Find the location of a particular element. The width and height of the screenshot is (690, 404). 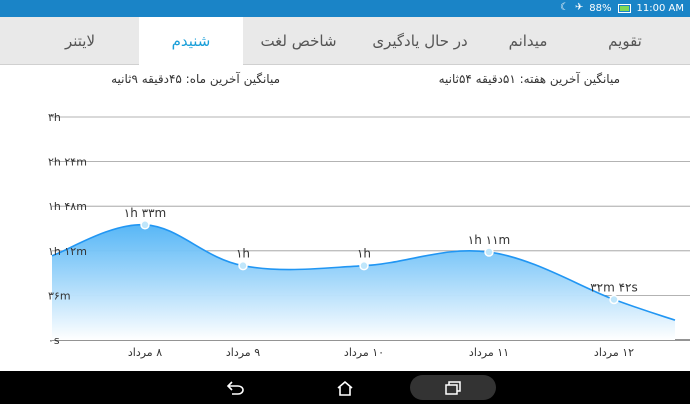

data-label: ۳۲m ۴۲s is located at coordinates (614, 287).